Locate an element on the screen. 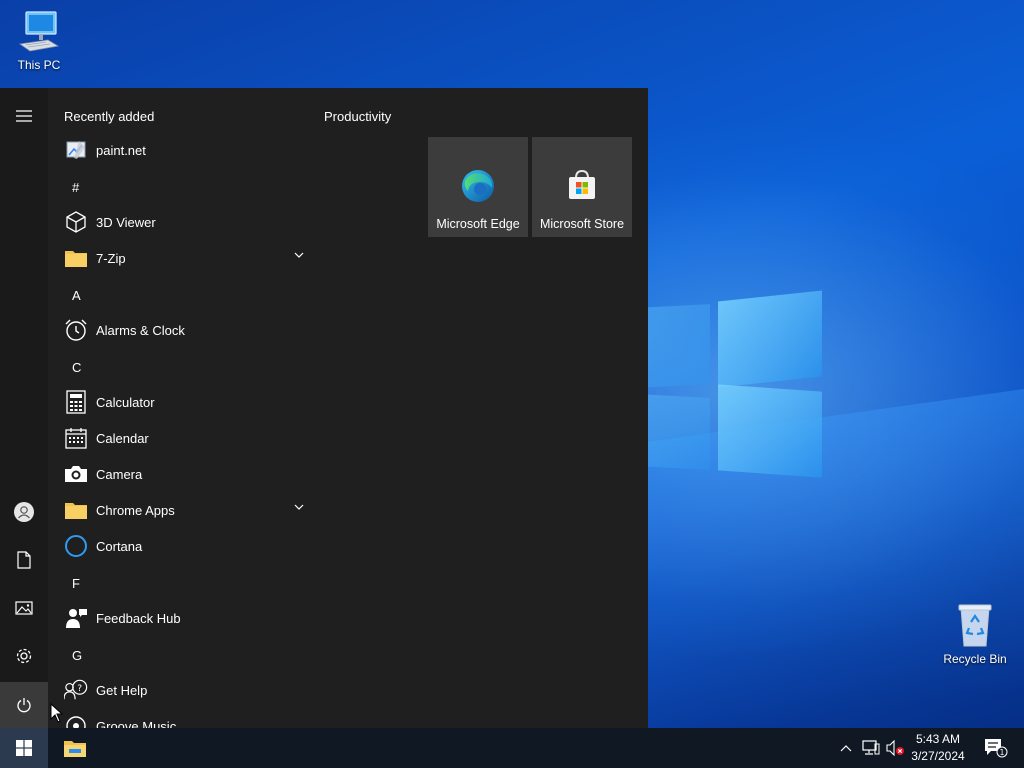 This screenshot has height=768, width=1024. taskbar-clock: 5:43 AM 3/27/2024 is located at coordinates (938, 748).